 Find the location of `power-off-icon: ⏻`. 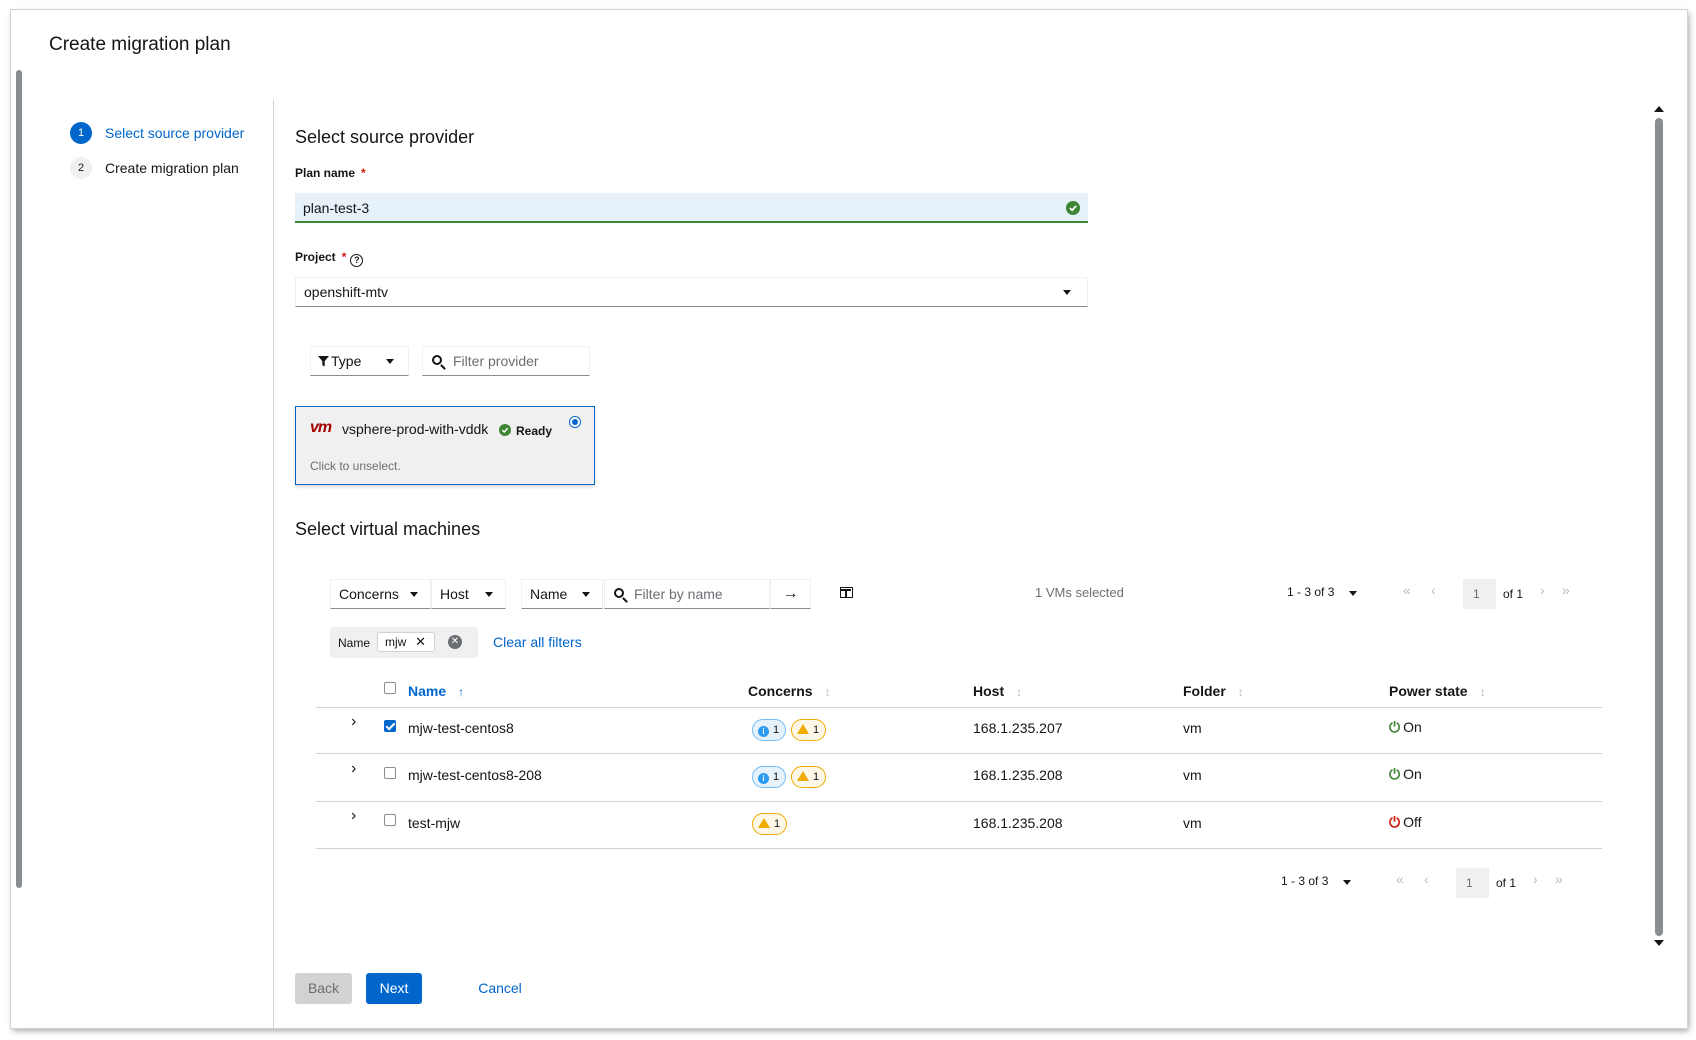

power-off-icon: ⏻ is located at coordinates (1395, 822).